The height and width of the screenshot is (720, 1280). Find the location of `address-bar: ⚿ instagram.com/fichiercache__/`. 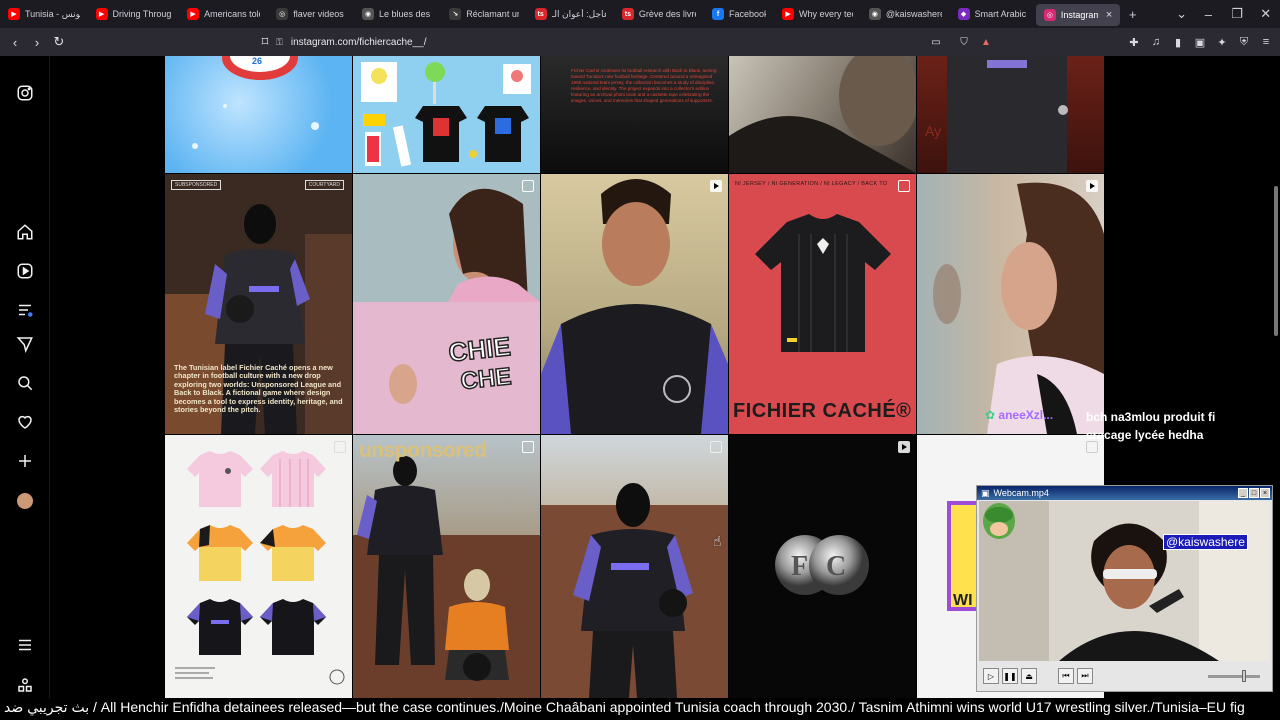

address-bar: ⚿ instagram.com/fichiercache__/ is located at coordinates (641, 42).